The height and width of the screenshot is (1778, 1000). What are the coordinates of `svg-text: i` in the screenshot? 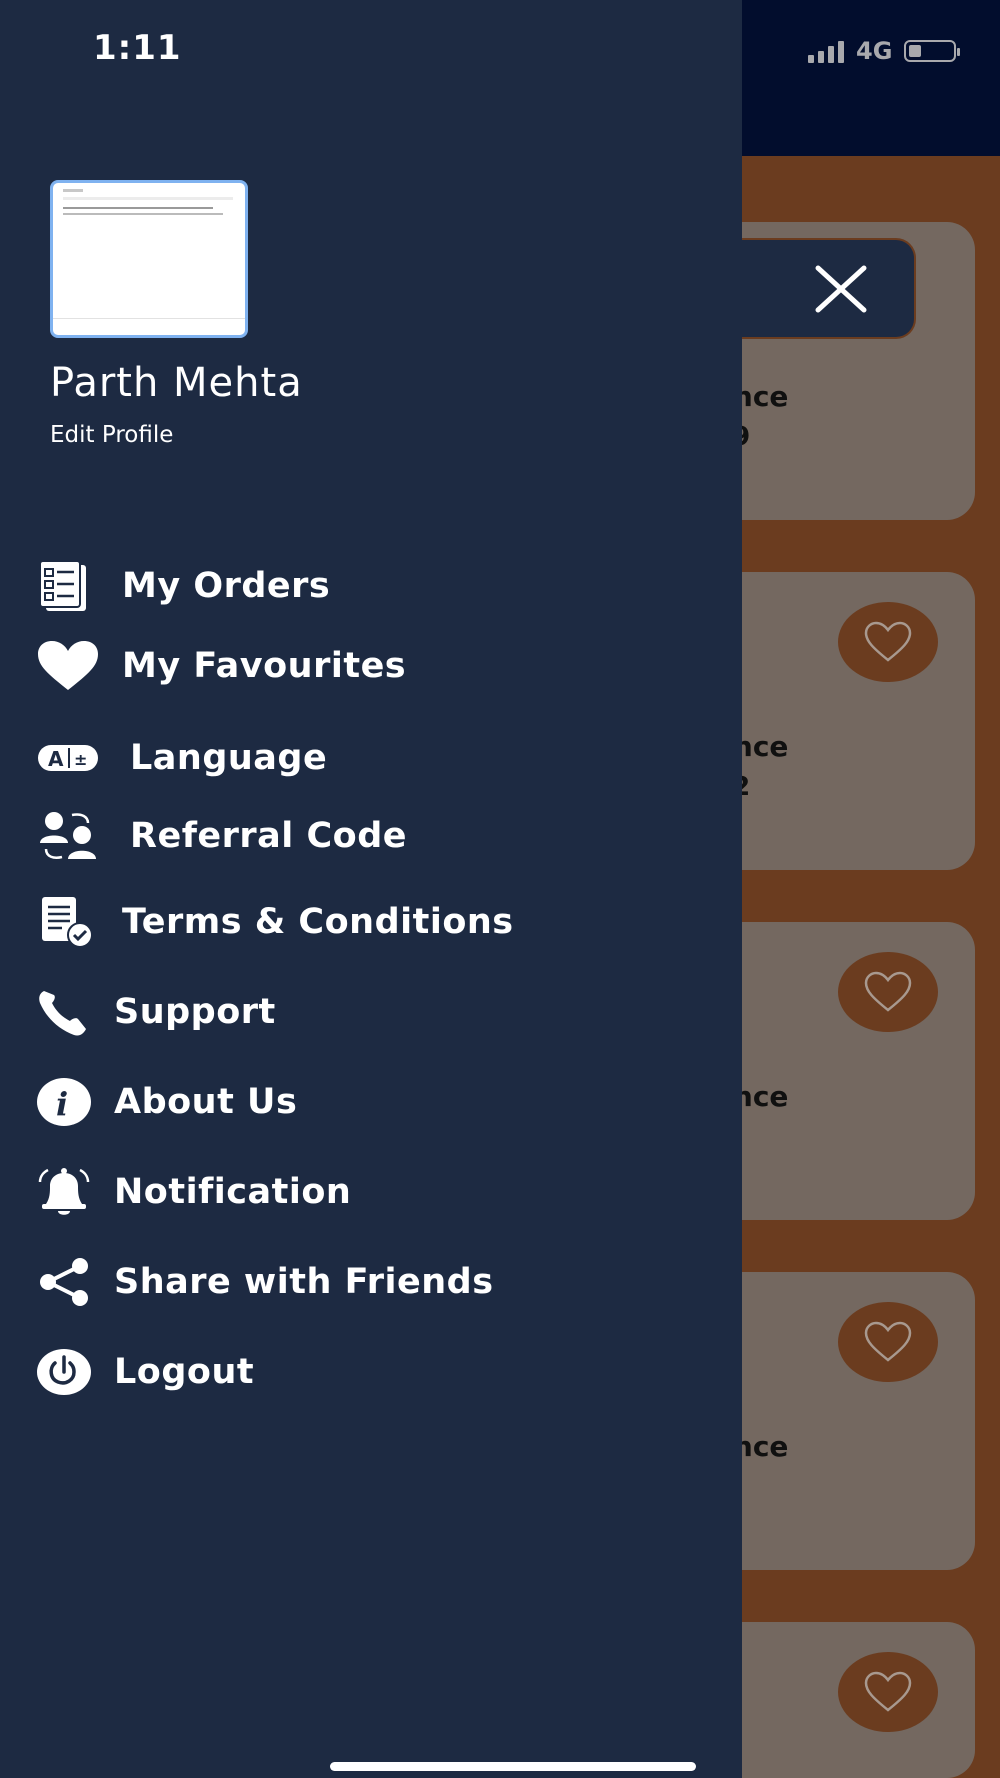 It's located at (62, 1104).